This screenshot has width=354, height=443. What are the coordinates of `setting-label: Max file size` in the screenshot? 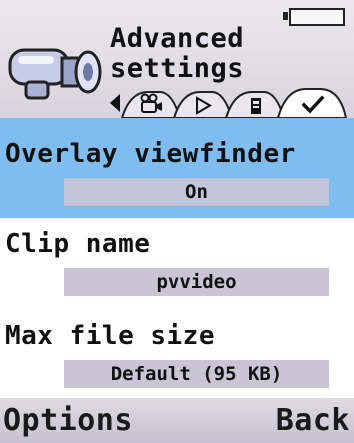 It's located at (110, 336).